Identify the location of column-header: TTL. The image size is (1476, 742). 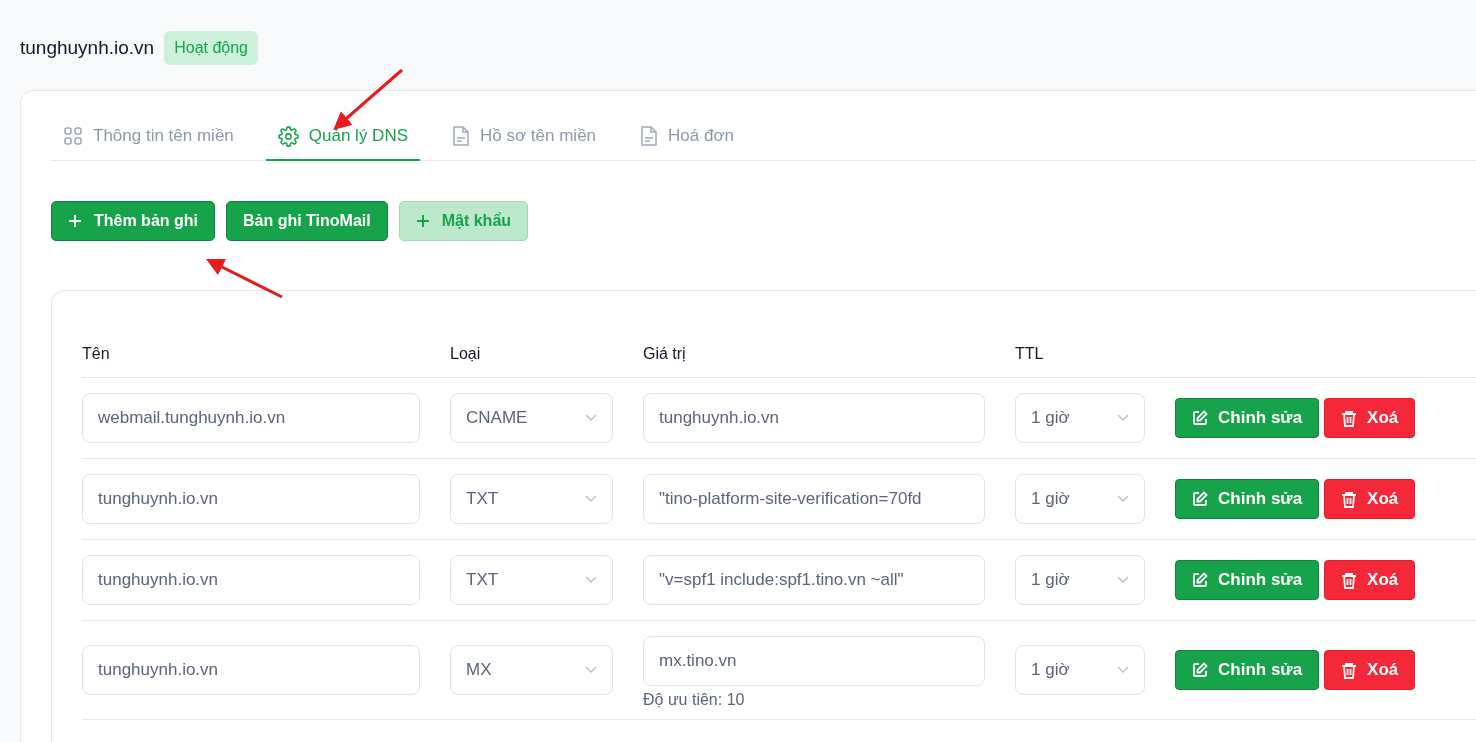
(1030, 354).